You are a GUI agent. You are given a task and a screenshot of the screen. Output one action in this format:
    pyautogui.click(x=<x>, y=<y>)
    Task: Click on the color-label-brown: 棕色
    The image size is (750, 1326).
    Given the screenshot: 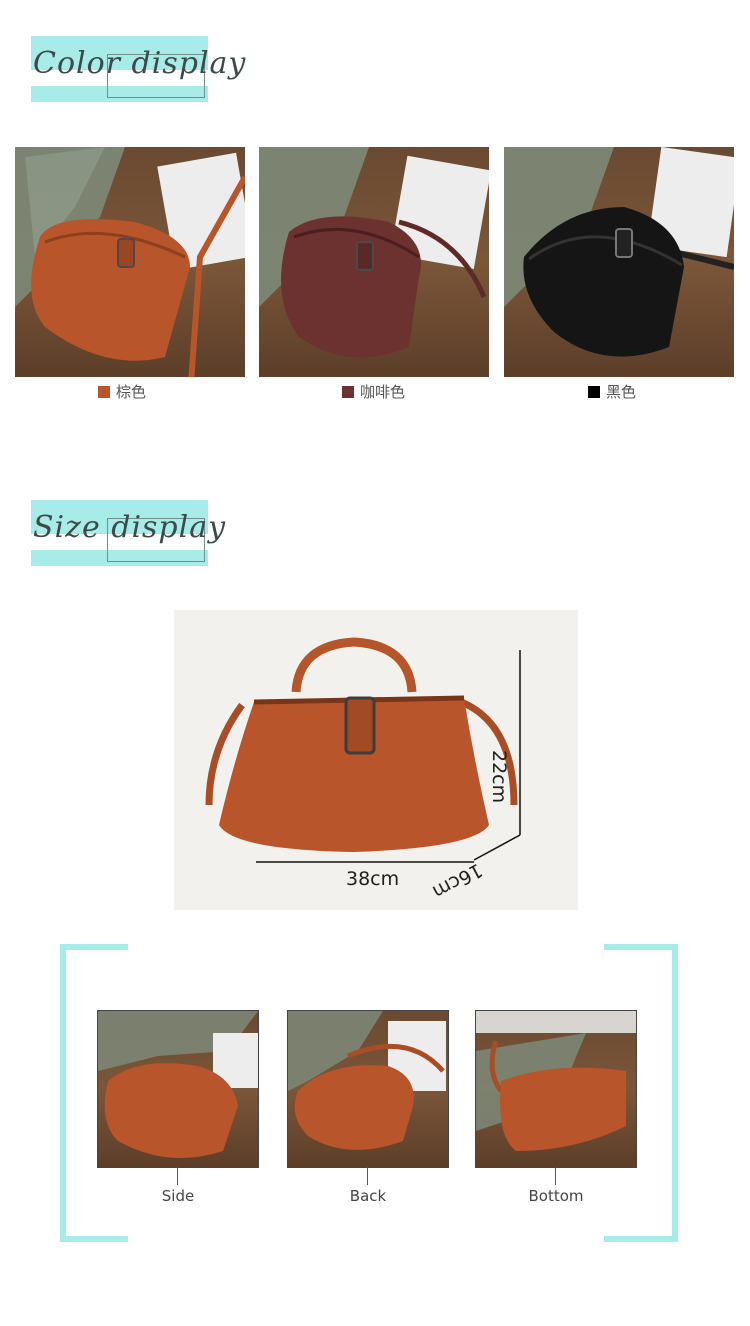 What is the action you would take?
    pyautogui.click(x=131, y=392)
    